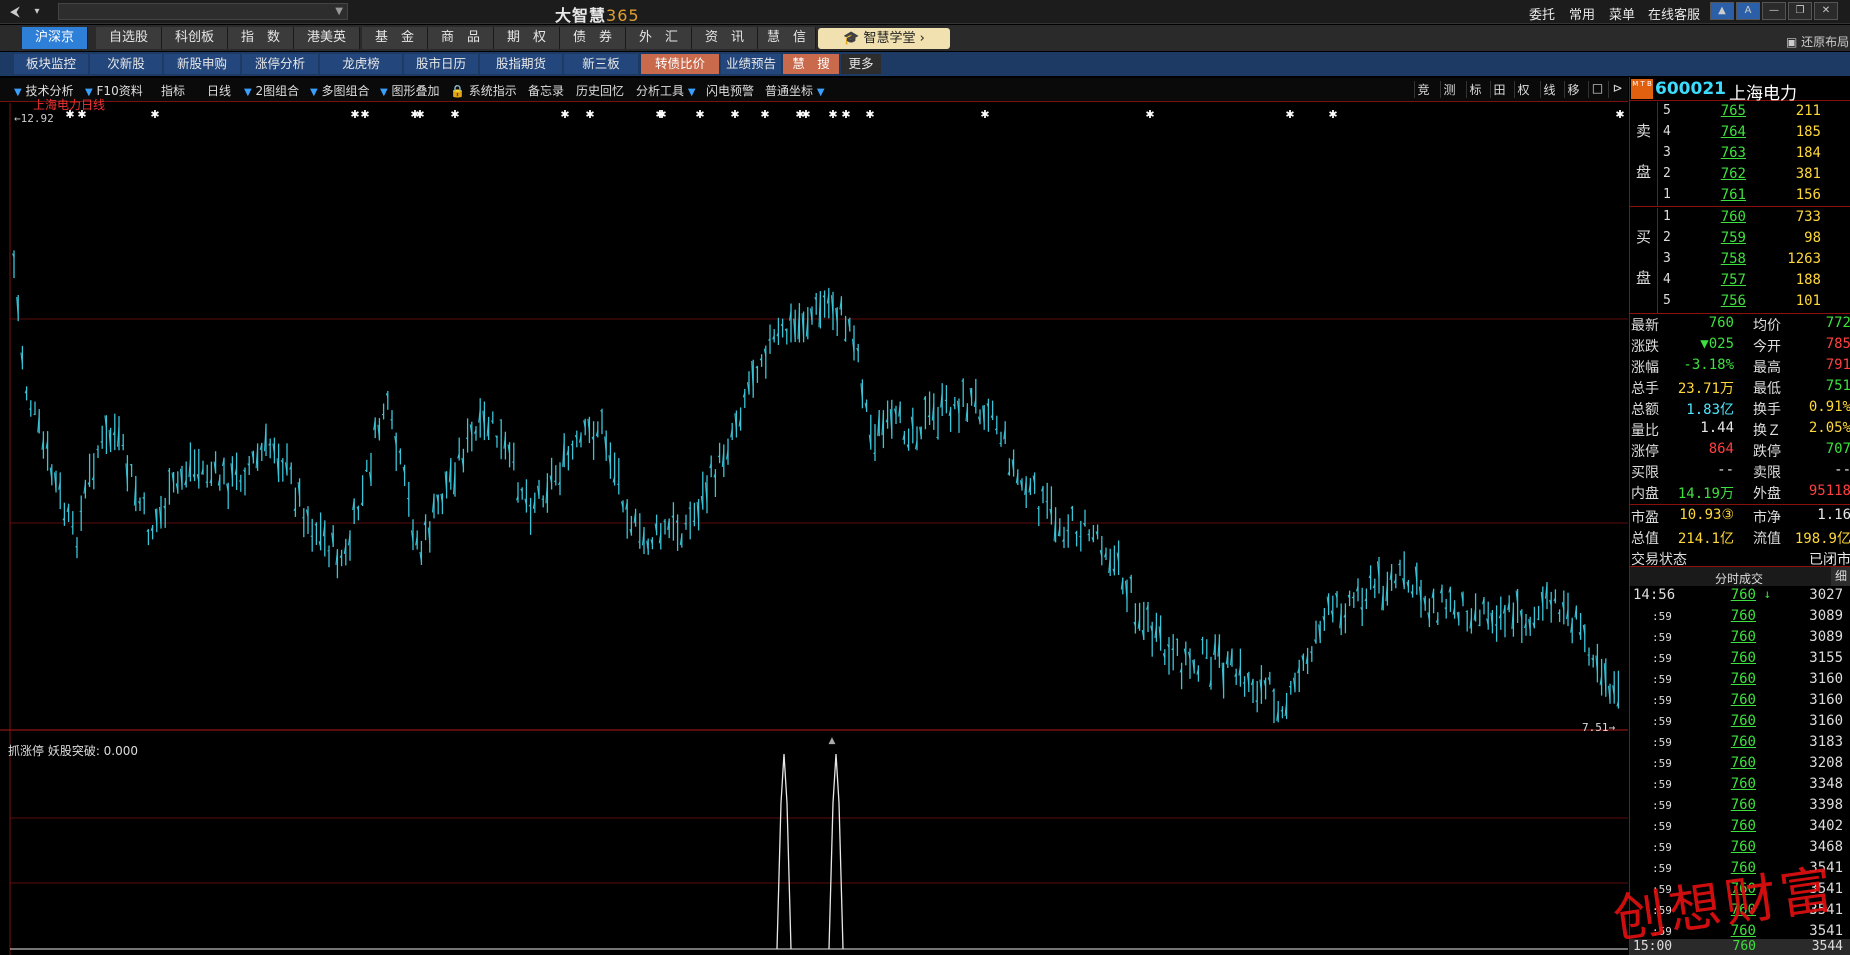  Describe the element at coordinates (461, 38) in the screenshot. I see `tab-commodity: 商 品` at that location.